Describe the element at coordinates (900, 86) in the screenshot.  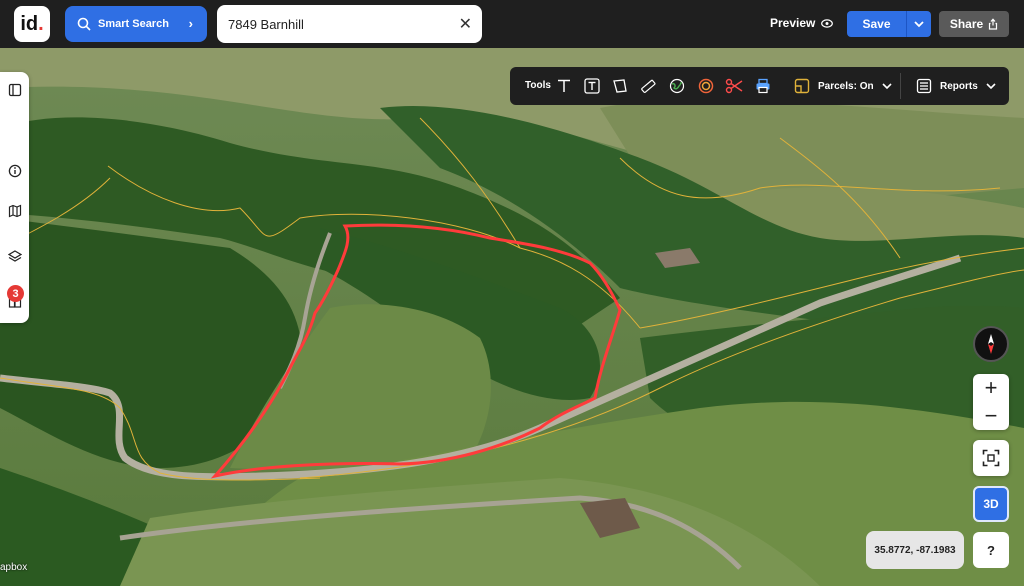
I see `toolbar-divider` at that location.